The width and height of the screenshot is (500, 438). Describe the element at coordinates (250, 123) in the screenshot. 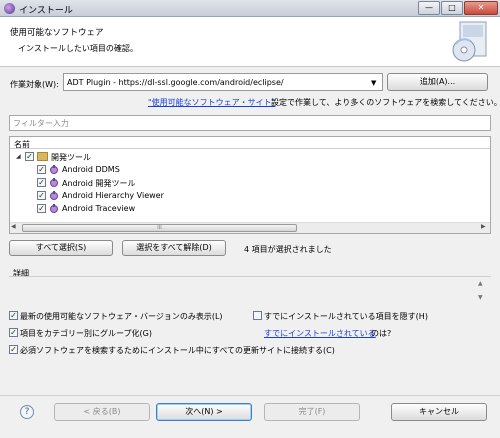

I see `filter-input` at that location.